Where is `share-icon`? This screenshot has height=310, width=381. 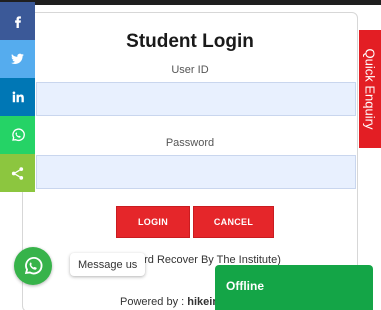 share-icon is located at coordinates (17, 173).